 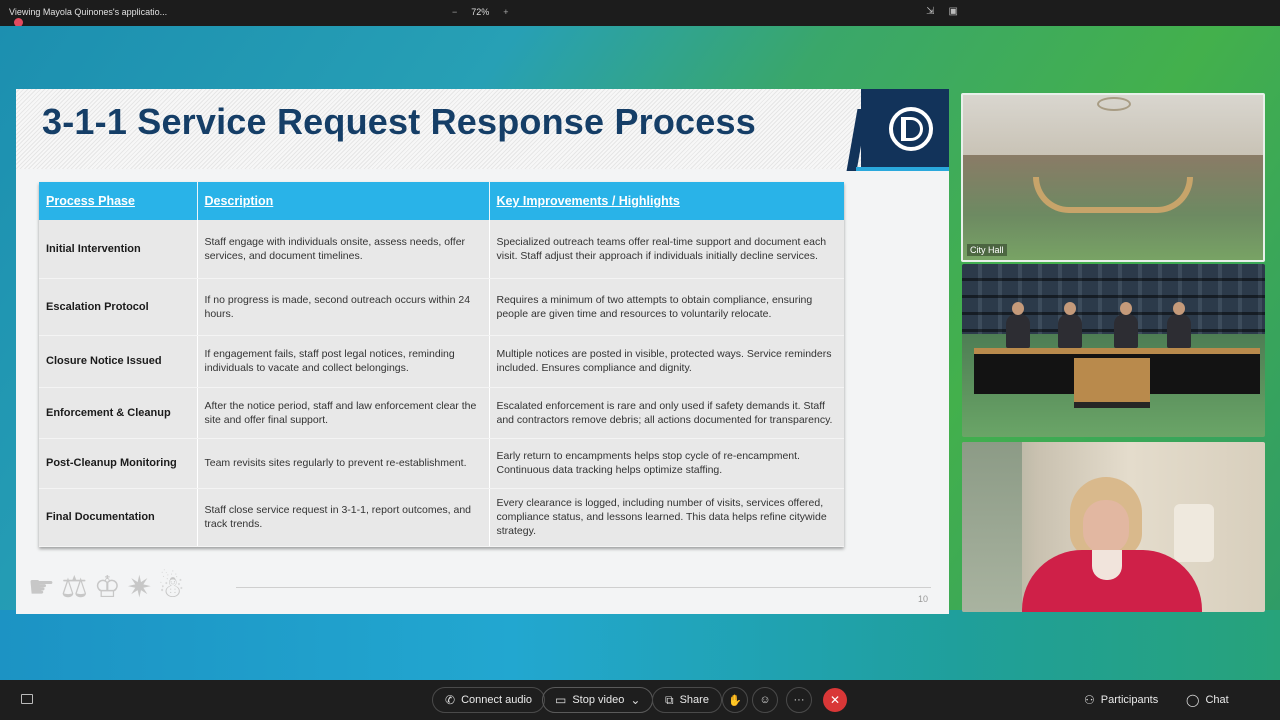 I want to click on pin-icon: ⇲, so click(x=930, y=11).